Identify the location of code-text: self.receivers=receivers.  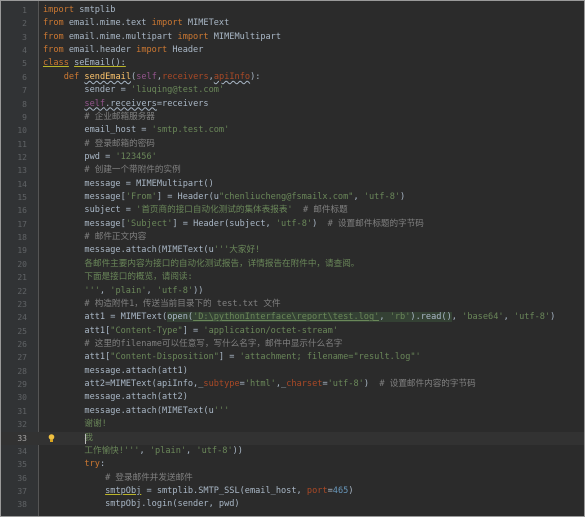
(313, 104).